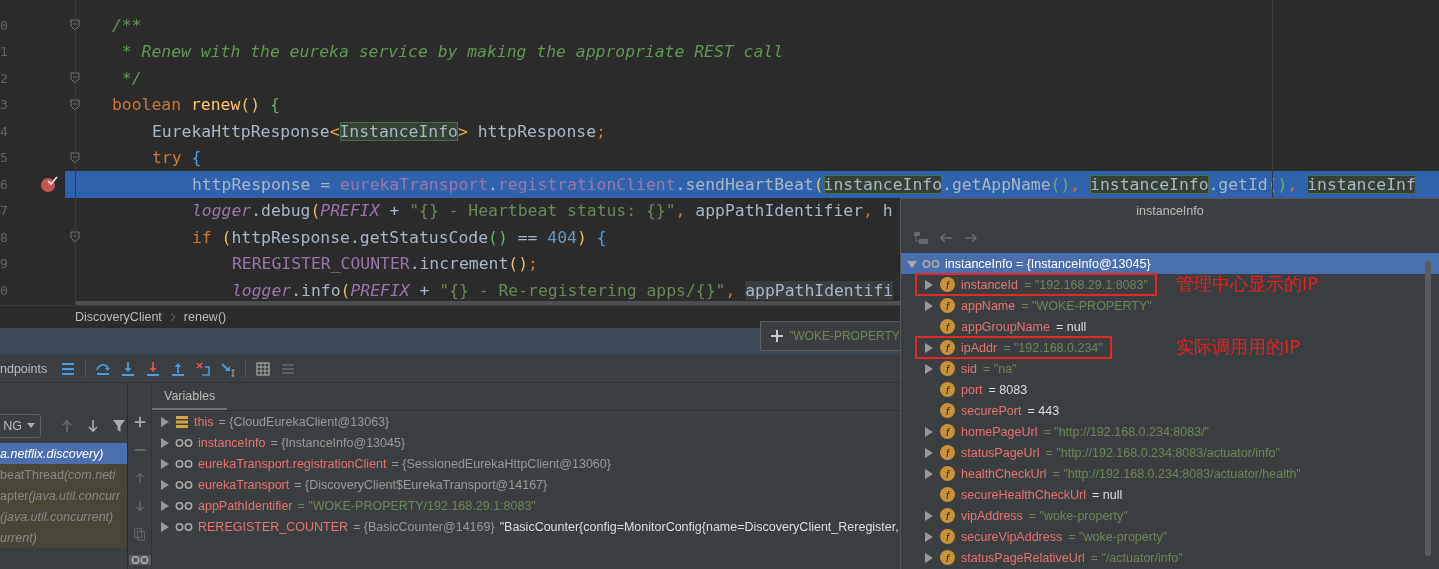 The height and width of the screenshot is (569, 1439). Describe the element at coordinates (1000, 452) in the screenshot. I see `field-name: statusPageUrl` at that location.